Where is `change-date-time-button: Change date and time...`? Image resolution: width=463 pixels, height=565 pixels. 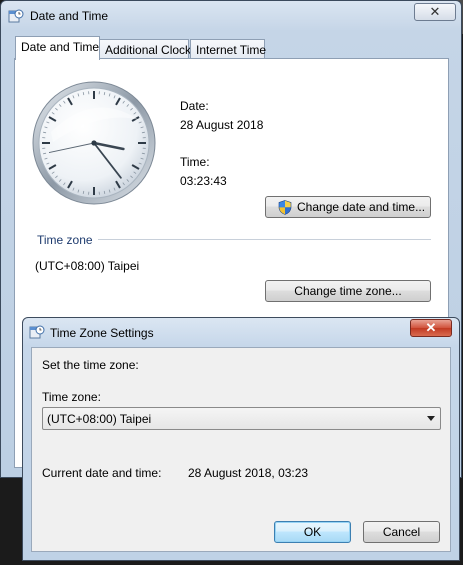 change-date-time-button: Change date and time... is located at coordinates (348, 207).